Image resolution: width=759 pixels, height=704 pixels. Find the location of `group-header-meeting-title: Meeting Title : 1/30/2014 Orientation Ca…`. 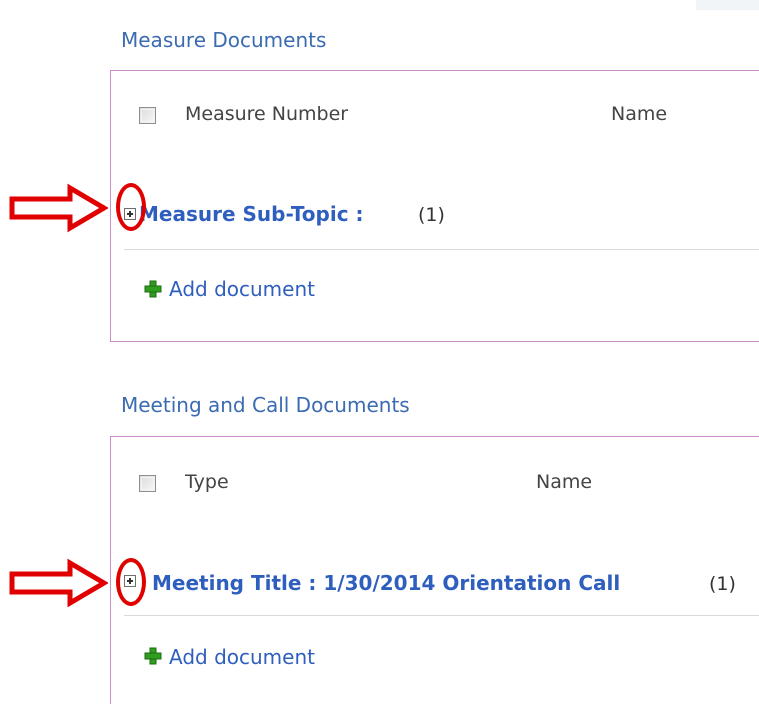

group-header-meeting-title: Meeting Title : 1/30/2014 Orientation Ca… is located at coordinates (386, 583).